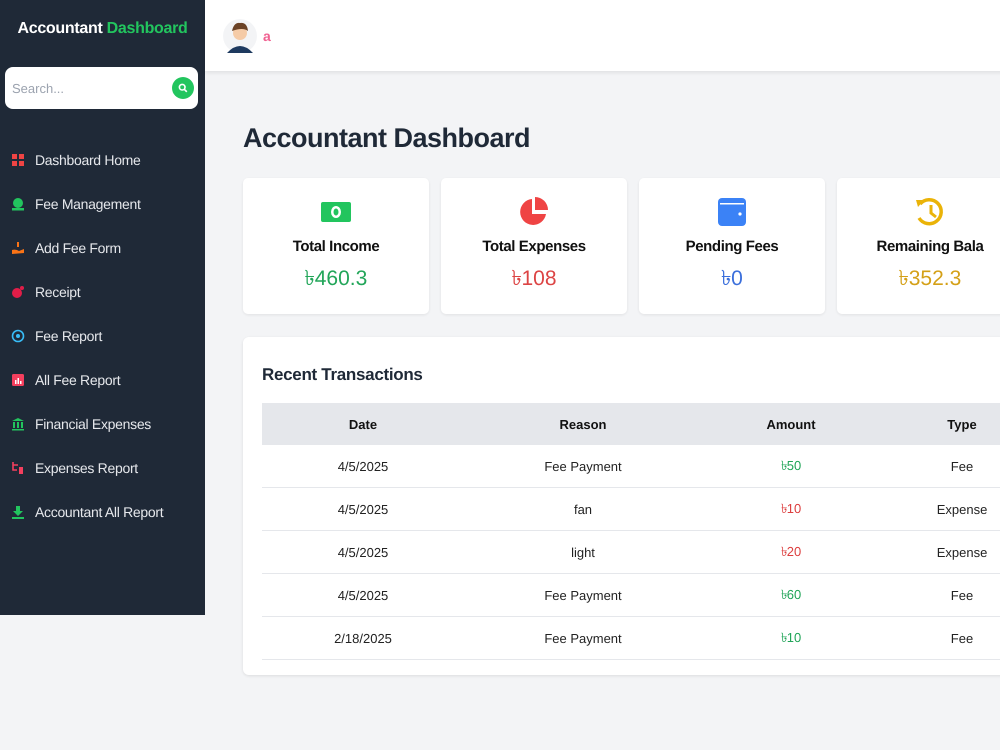 The height and width of the screenshot is (750, 1000). I want to click on stat-label: Remaining Bala, so click(930, 246).